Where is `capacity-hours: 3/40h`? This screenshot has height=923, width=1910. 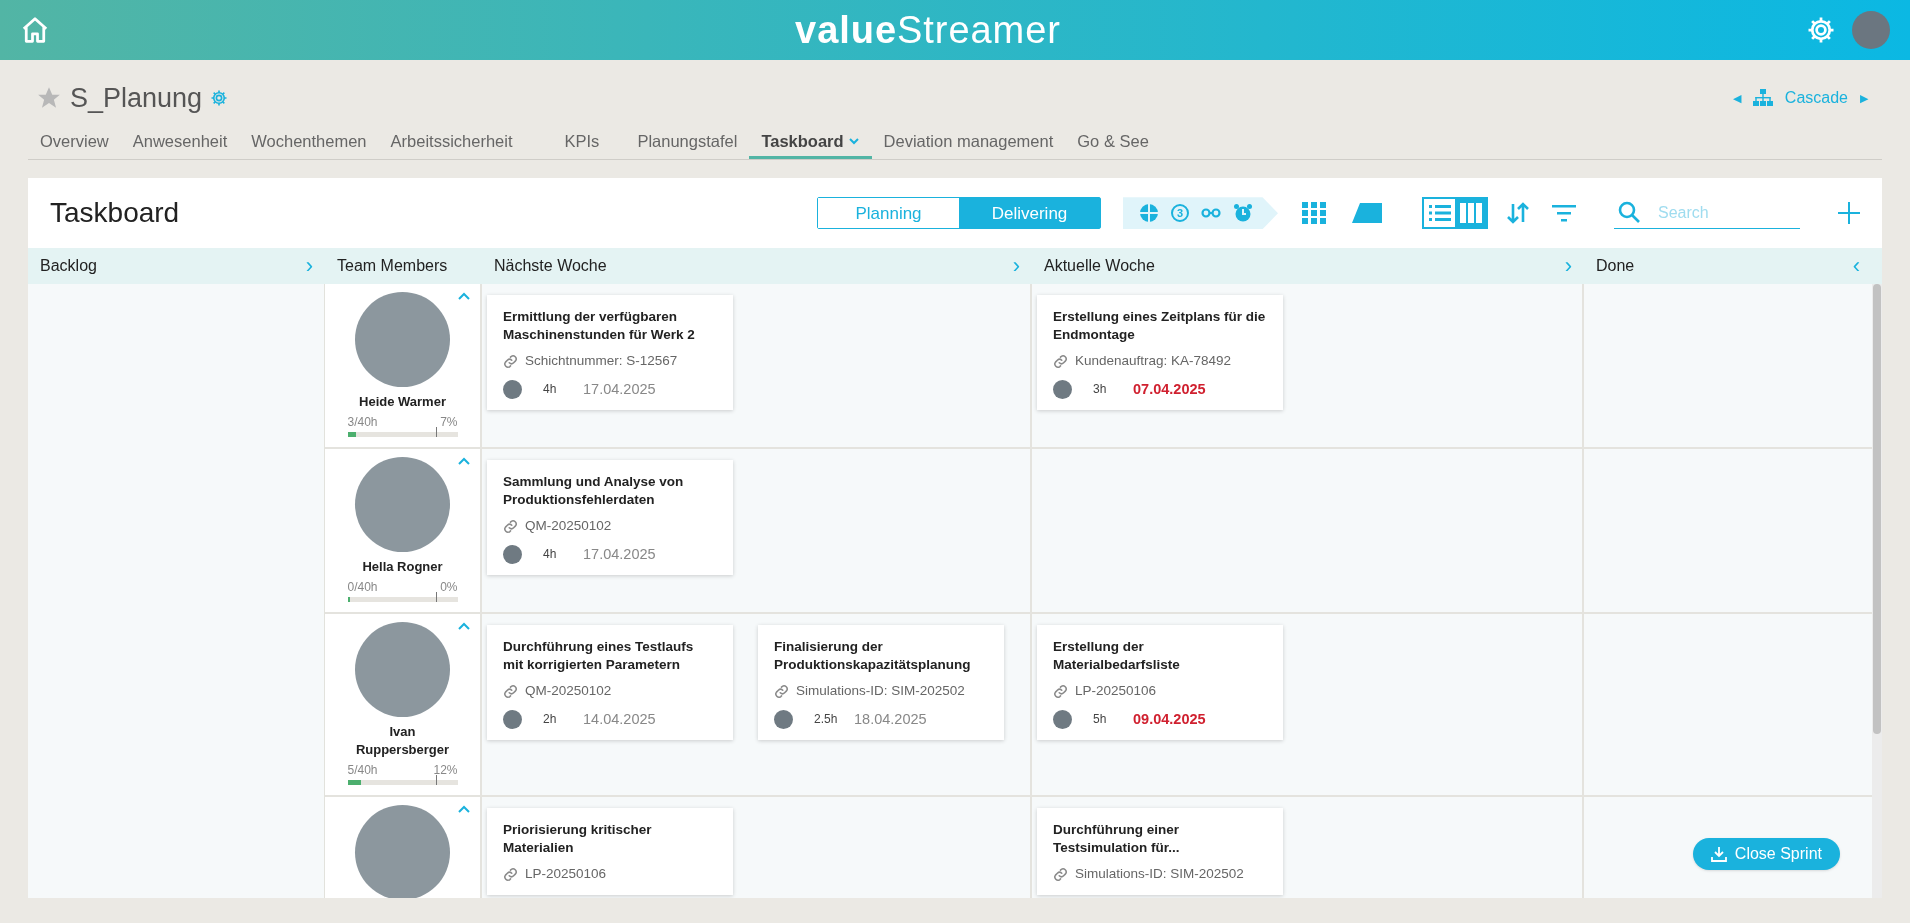
capacity-hours: 3/40h is located at coordinates (362, 423).